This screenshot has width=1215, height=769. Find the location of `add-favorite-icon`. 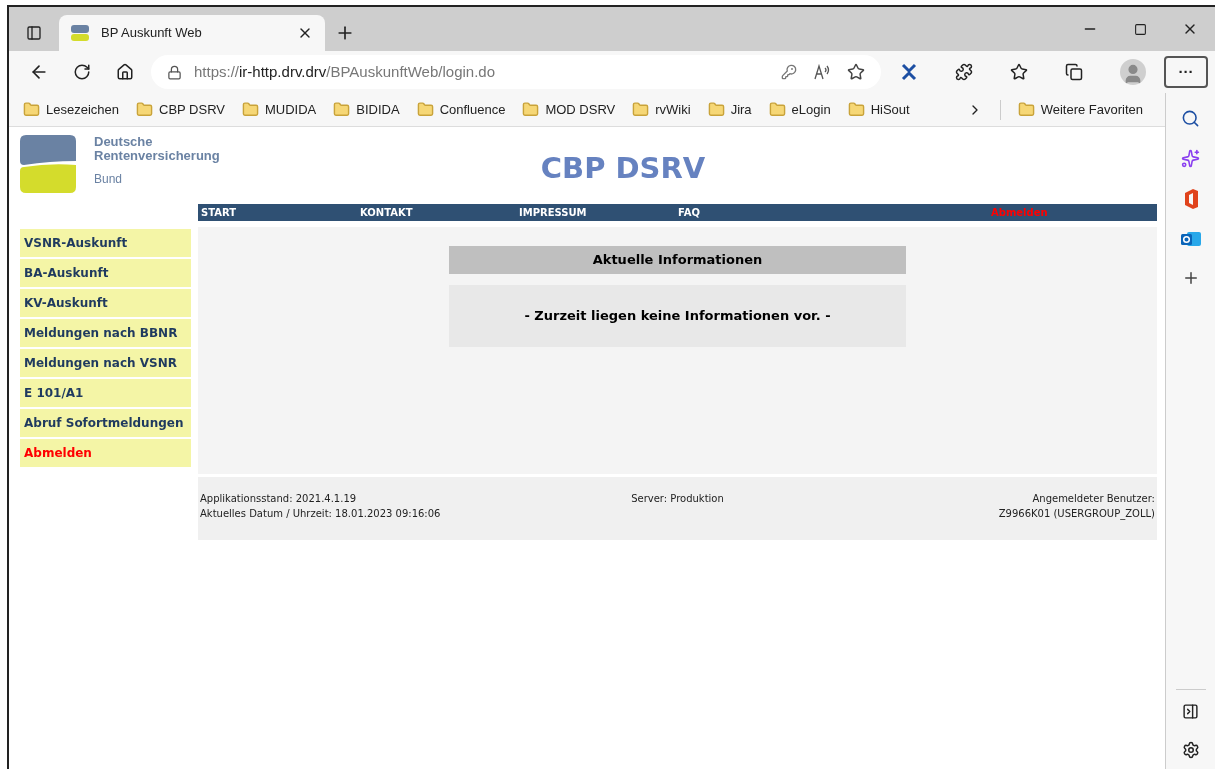

add-favorite-icon is located at coordinates (856, 72).